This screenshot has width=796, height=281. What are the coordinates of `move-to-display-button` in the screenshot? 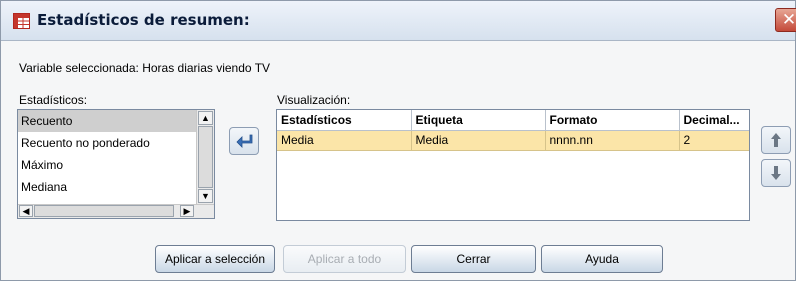 It's located at (244, 141).